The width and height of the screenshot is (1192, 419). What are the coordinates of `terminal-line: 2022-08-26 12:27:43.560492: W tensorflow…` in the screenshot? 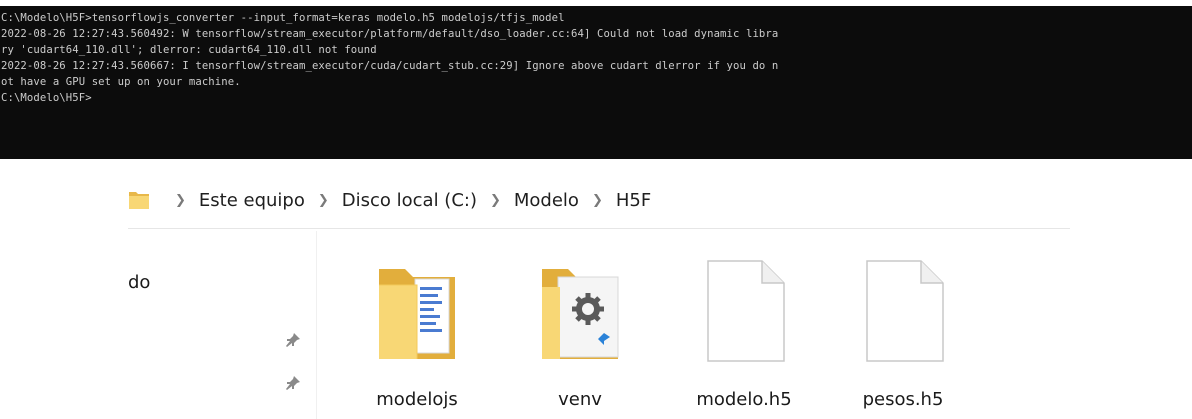 It's located at (390, 34).